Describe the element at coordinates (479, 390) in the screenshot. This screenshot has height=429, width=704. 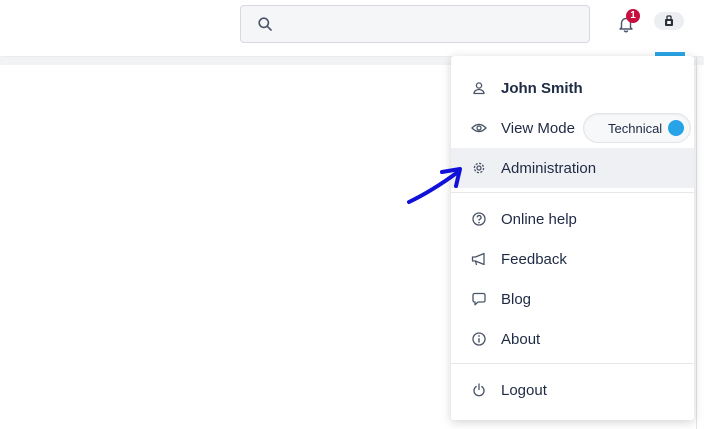
I see `power-icon` at that location.